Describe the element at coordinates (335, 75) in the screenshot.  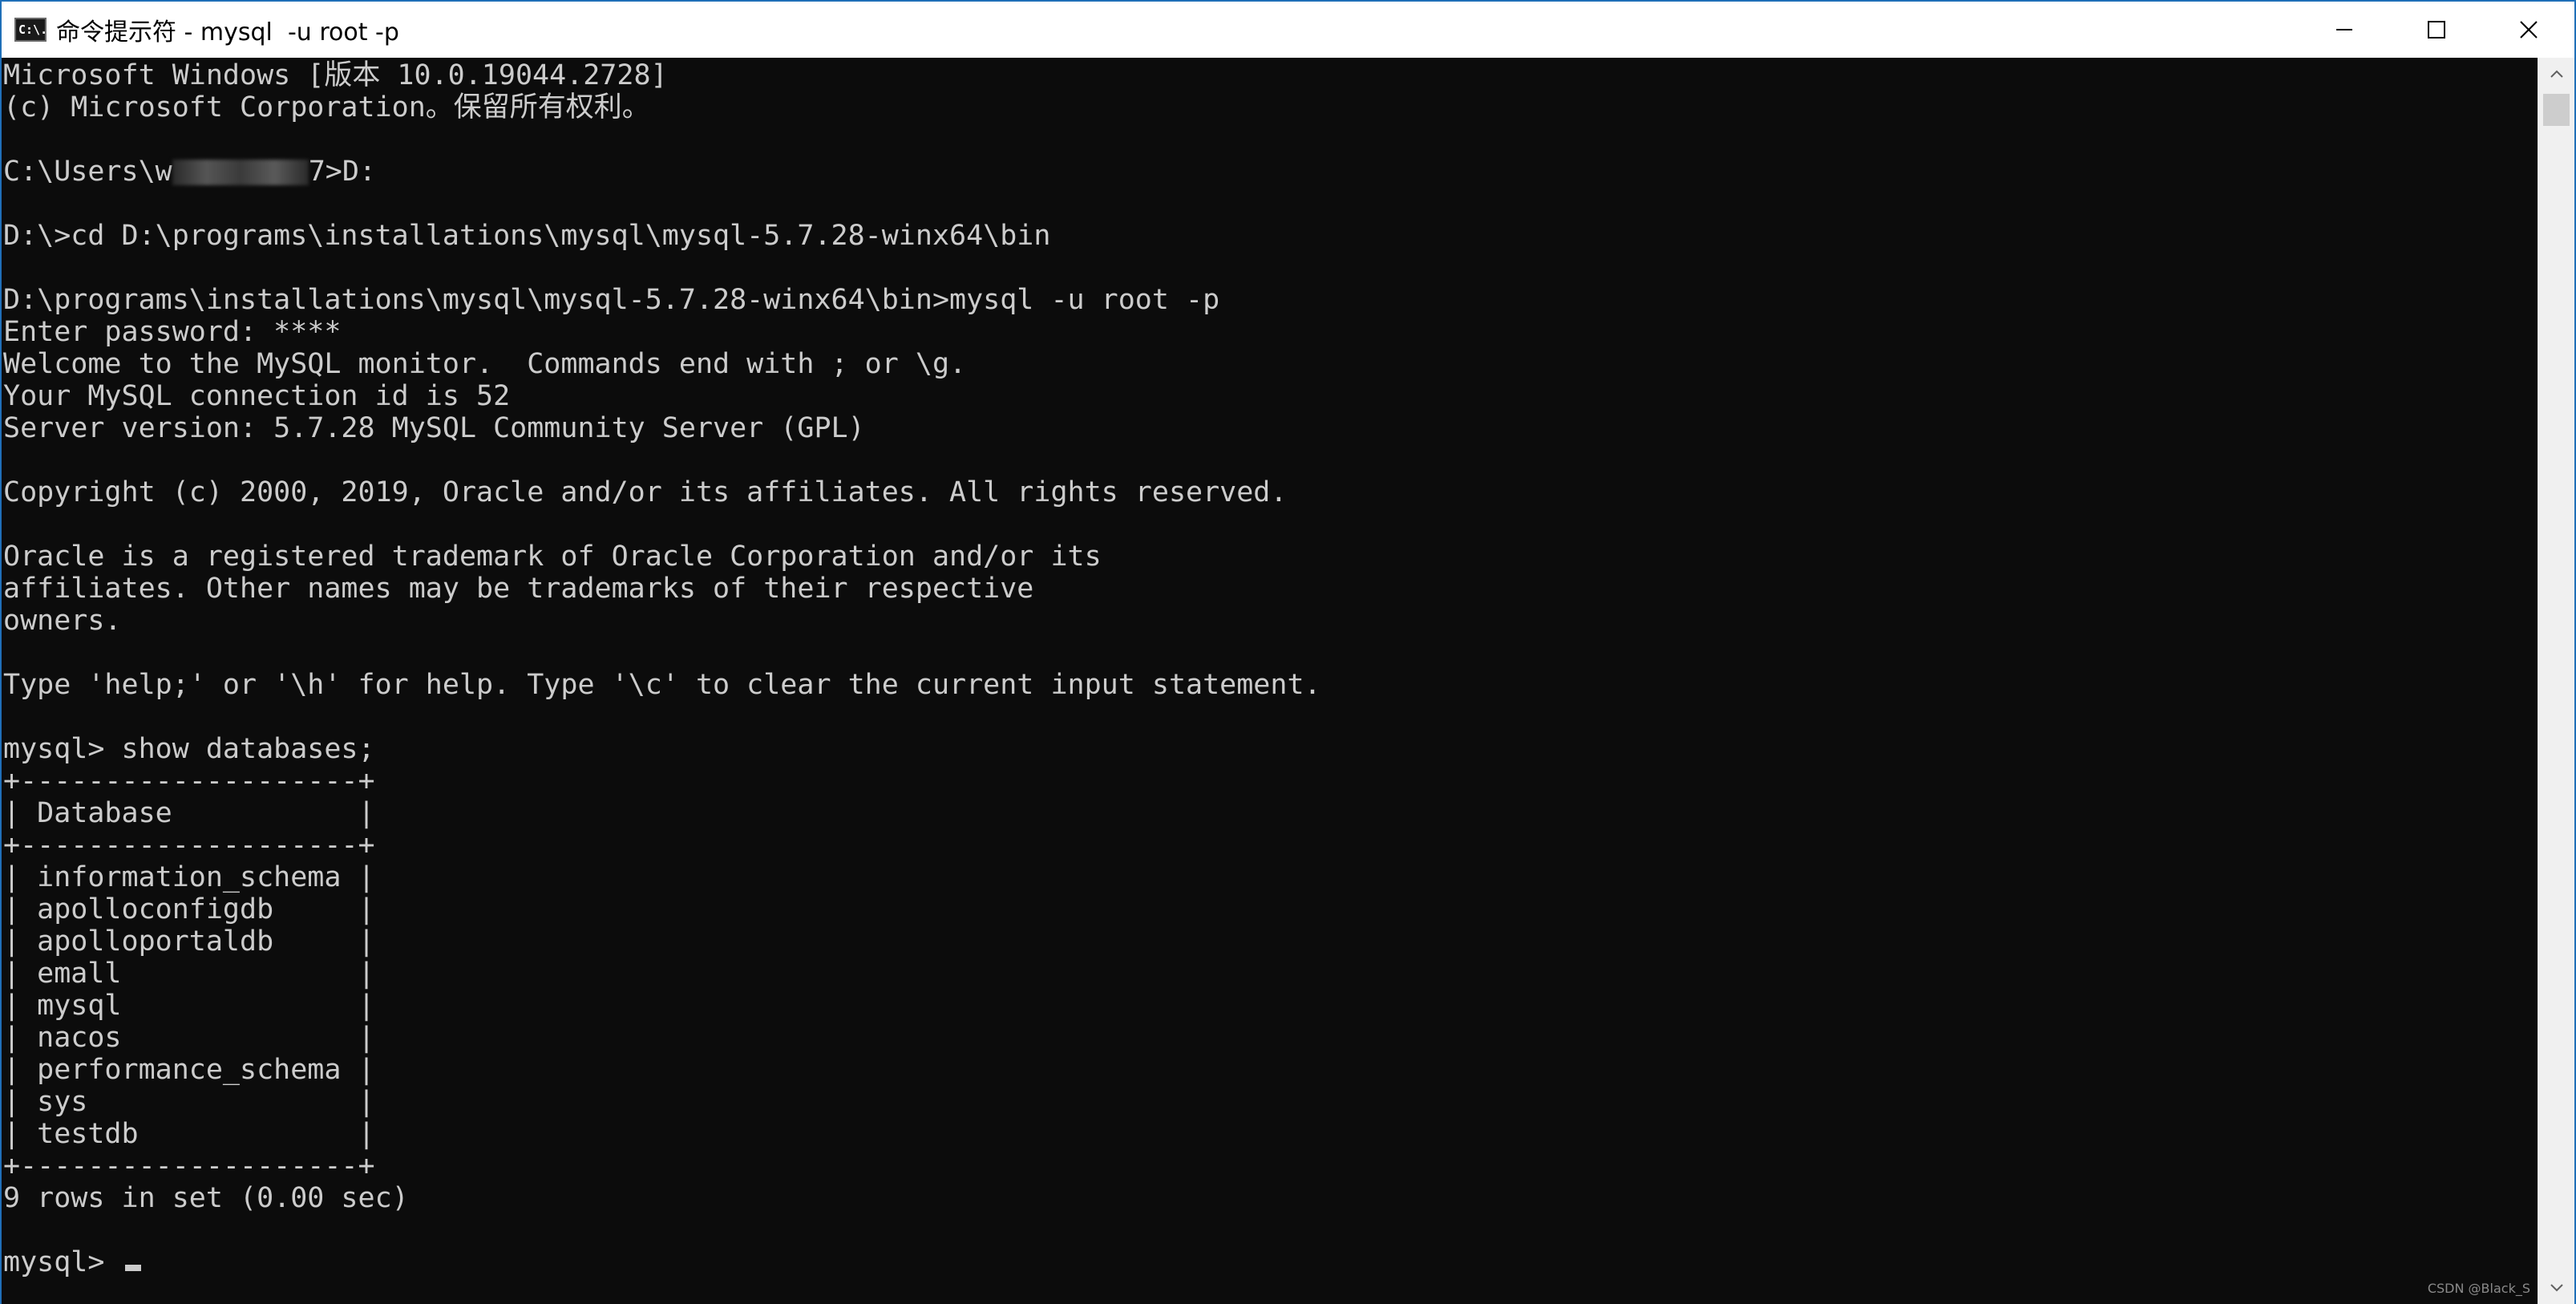
I see `console-line-text: Microsoft Windows [版本 10.0.19044.2728]` at that location.